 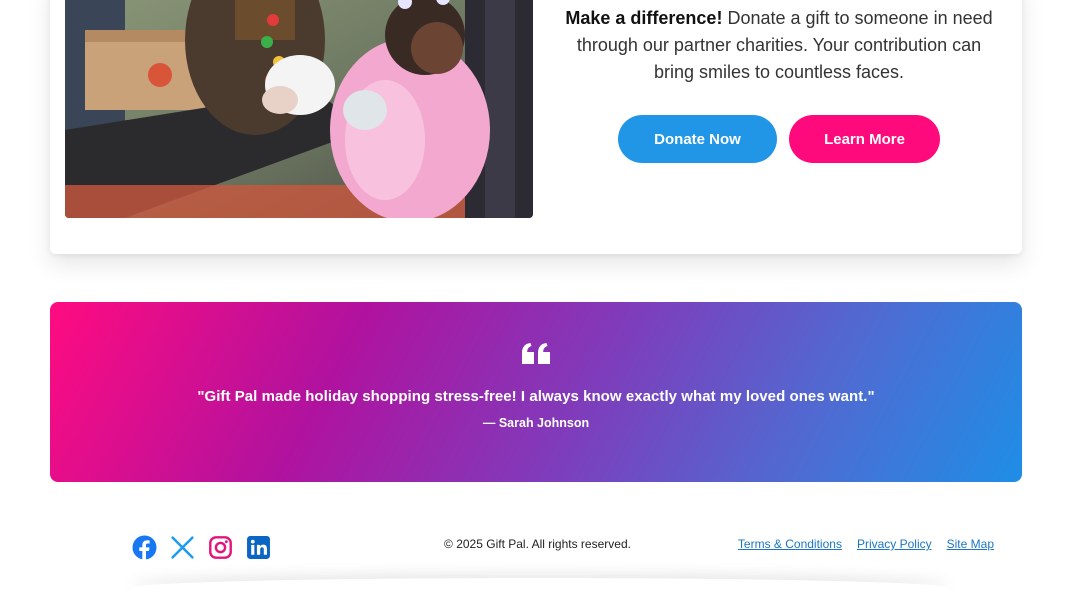 What do you see at coordinates (697, 139) in the screenshot?
I see `donate-now-button: Donate Now` at bounding box center [697, 139].